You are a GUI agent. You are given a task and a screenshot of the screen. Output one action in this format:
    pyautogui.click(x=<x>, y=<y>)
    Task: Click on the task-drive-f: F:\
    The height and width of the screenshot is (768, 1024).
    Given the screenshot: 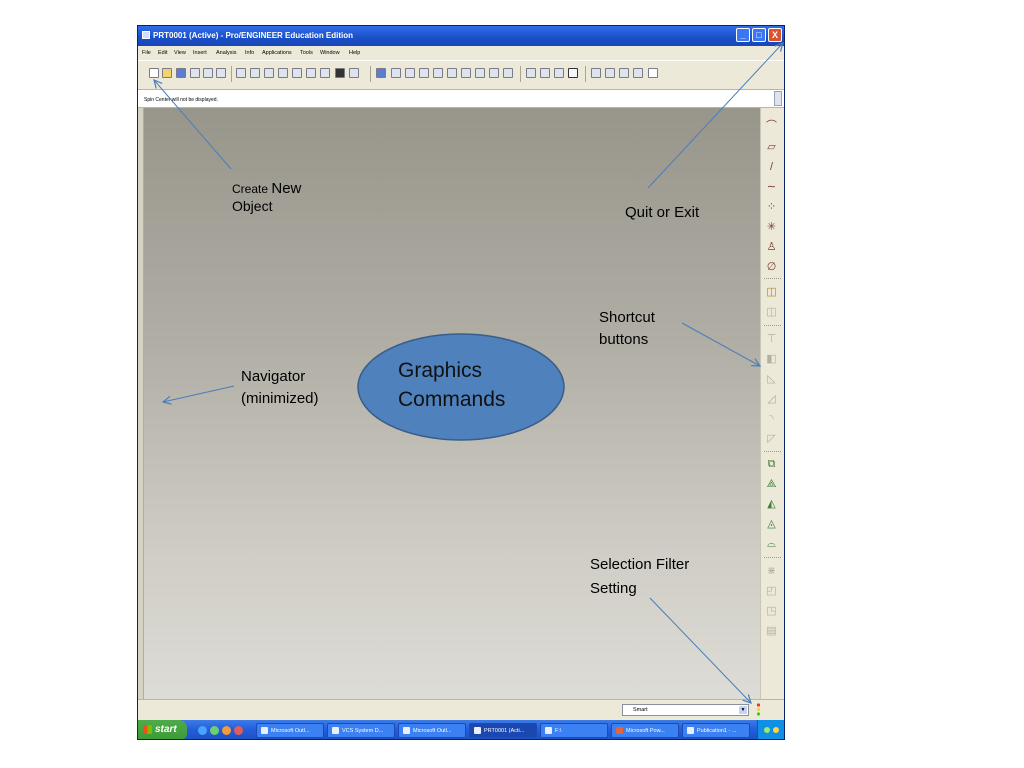 What is the action you would take?
    pyautogui.click(x=574, y=730)
    